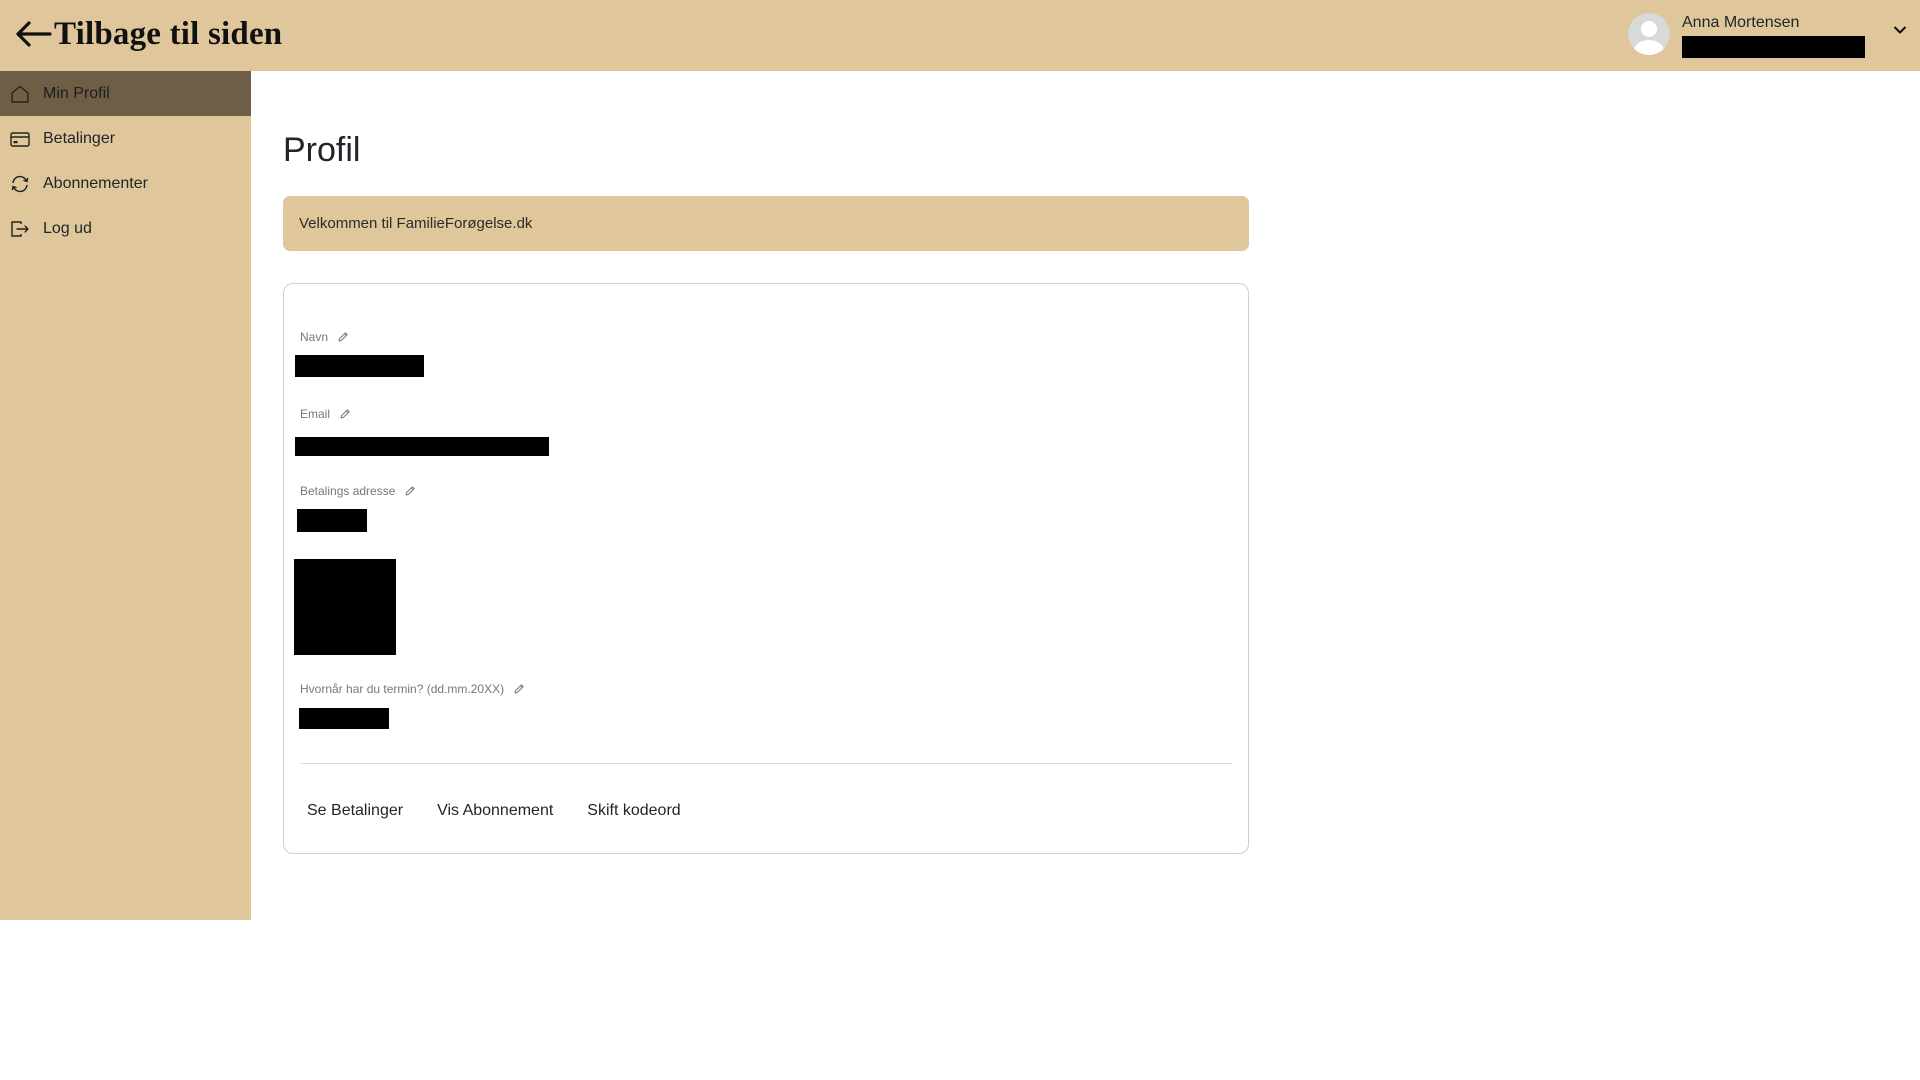 The width and height of the screenshot is (1920, 1080). What do you see at coordinates (125, 93) in the screenshot?
I see `sidebar-item-min-profil: Min Profil` at bounding box center [125, 93].